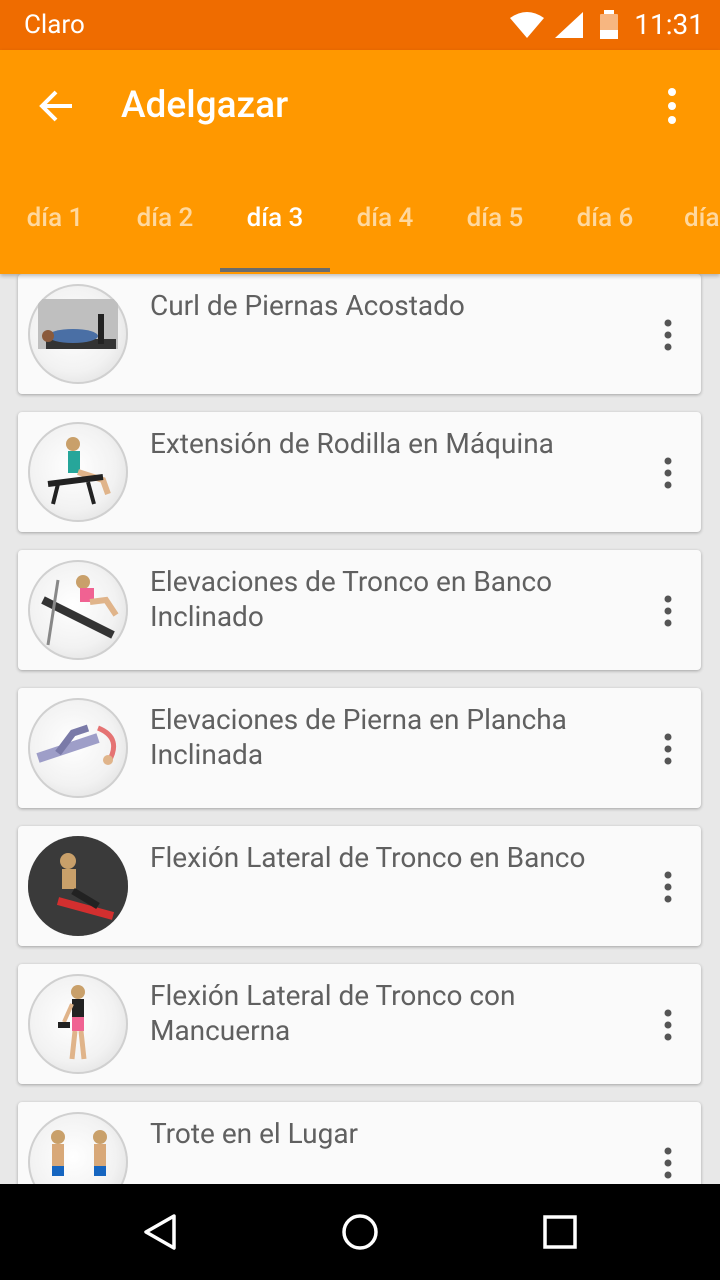  Describe the element at coordinates (669, 24) in the screenshot. I see `clock: 11:31` at that location.